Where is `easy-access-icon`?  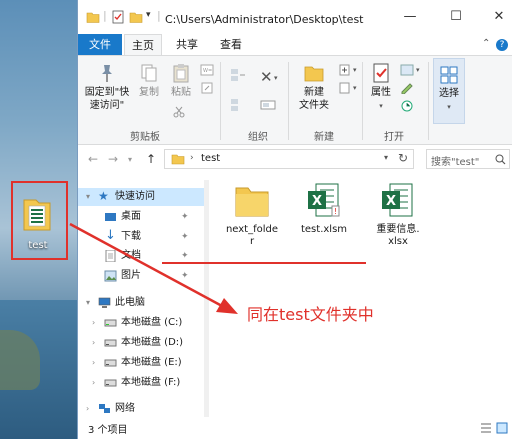 easy-access-icon is located at coordinates (345, 88).